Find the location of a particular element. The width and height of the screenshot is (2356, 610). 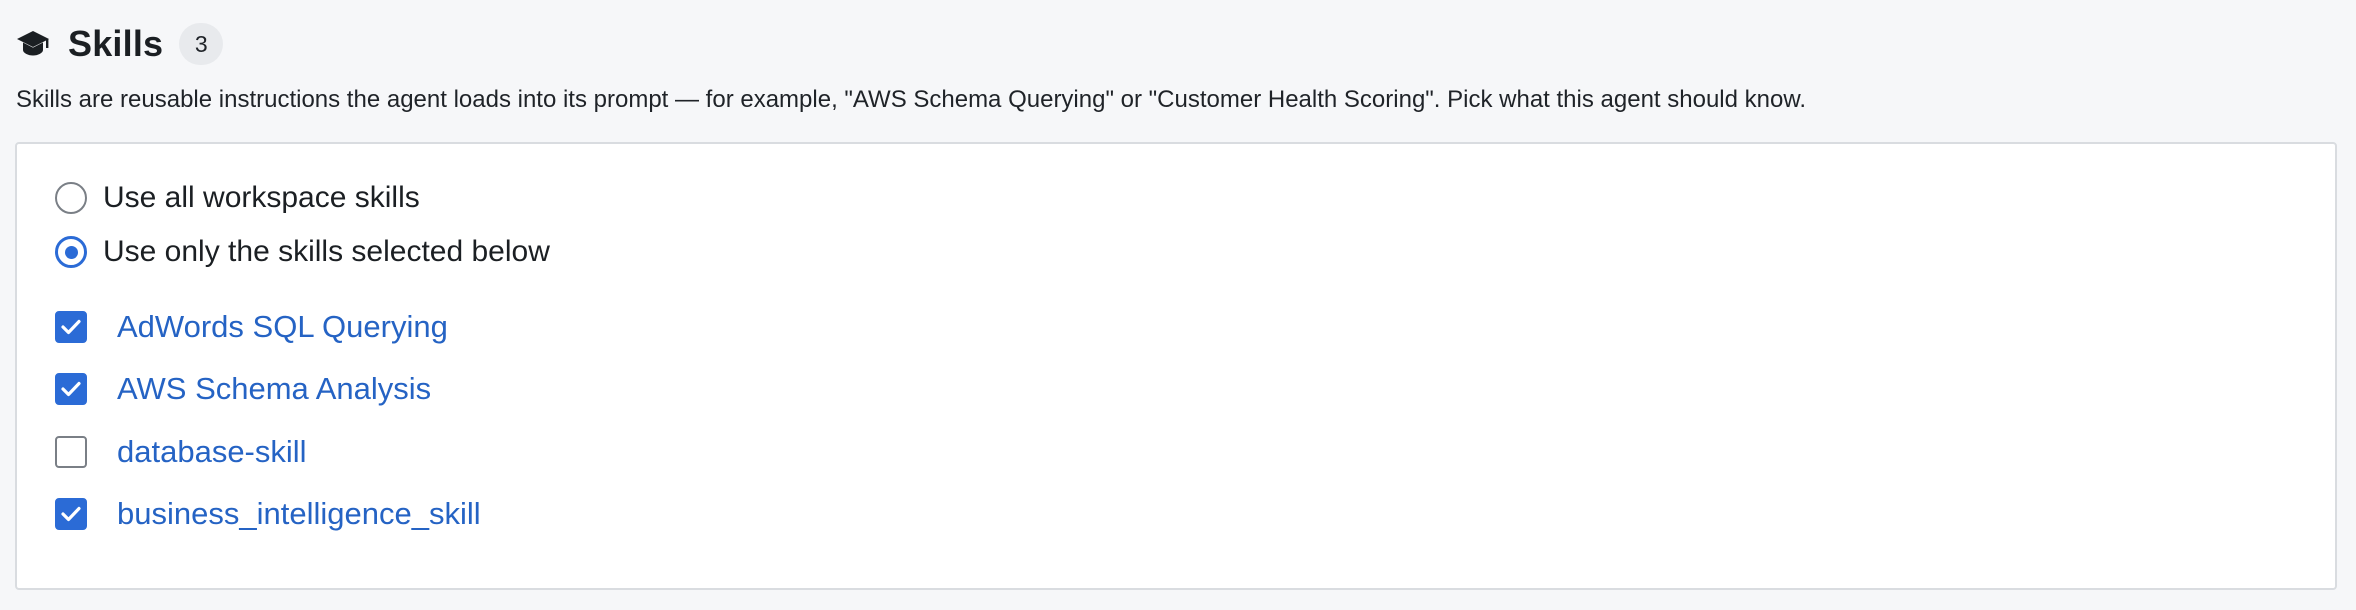

skills-count-badge: 3 is located at coordinates (201, 44).